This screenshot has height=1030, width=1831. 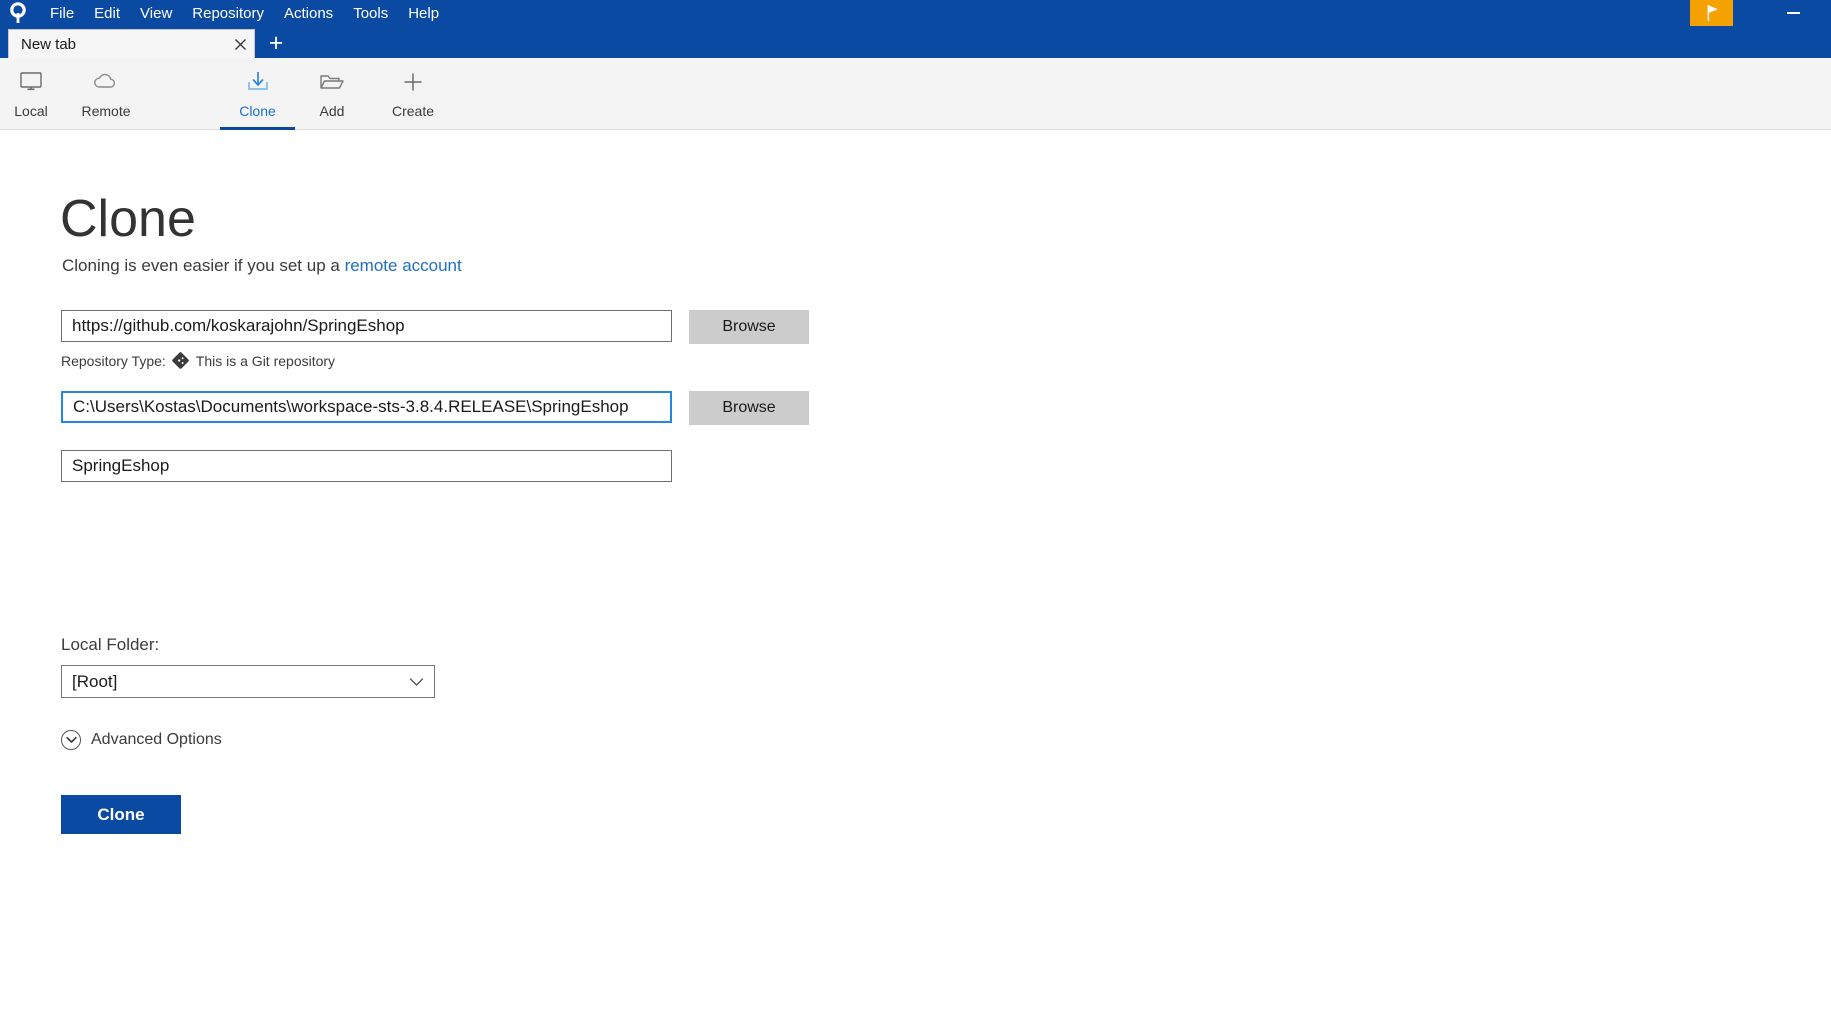 I want to click on menu-item-edit: Edit, so click(x=107, y=14).